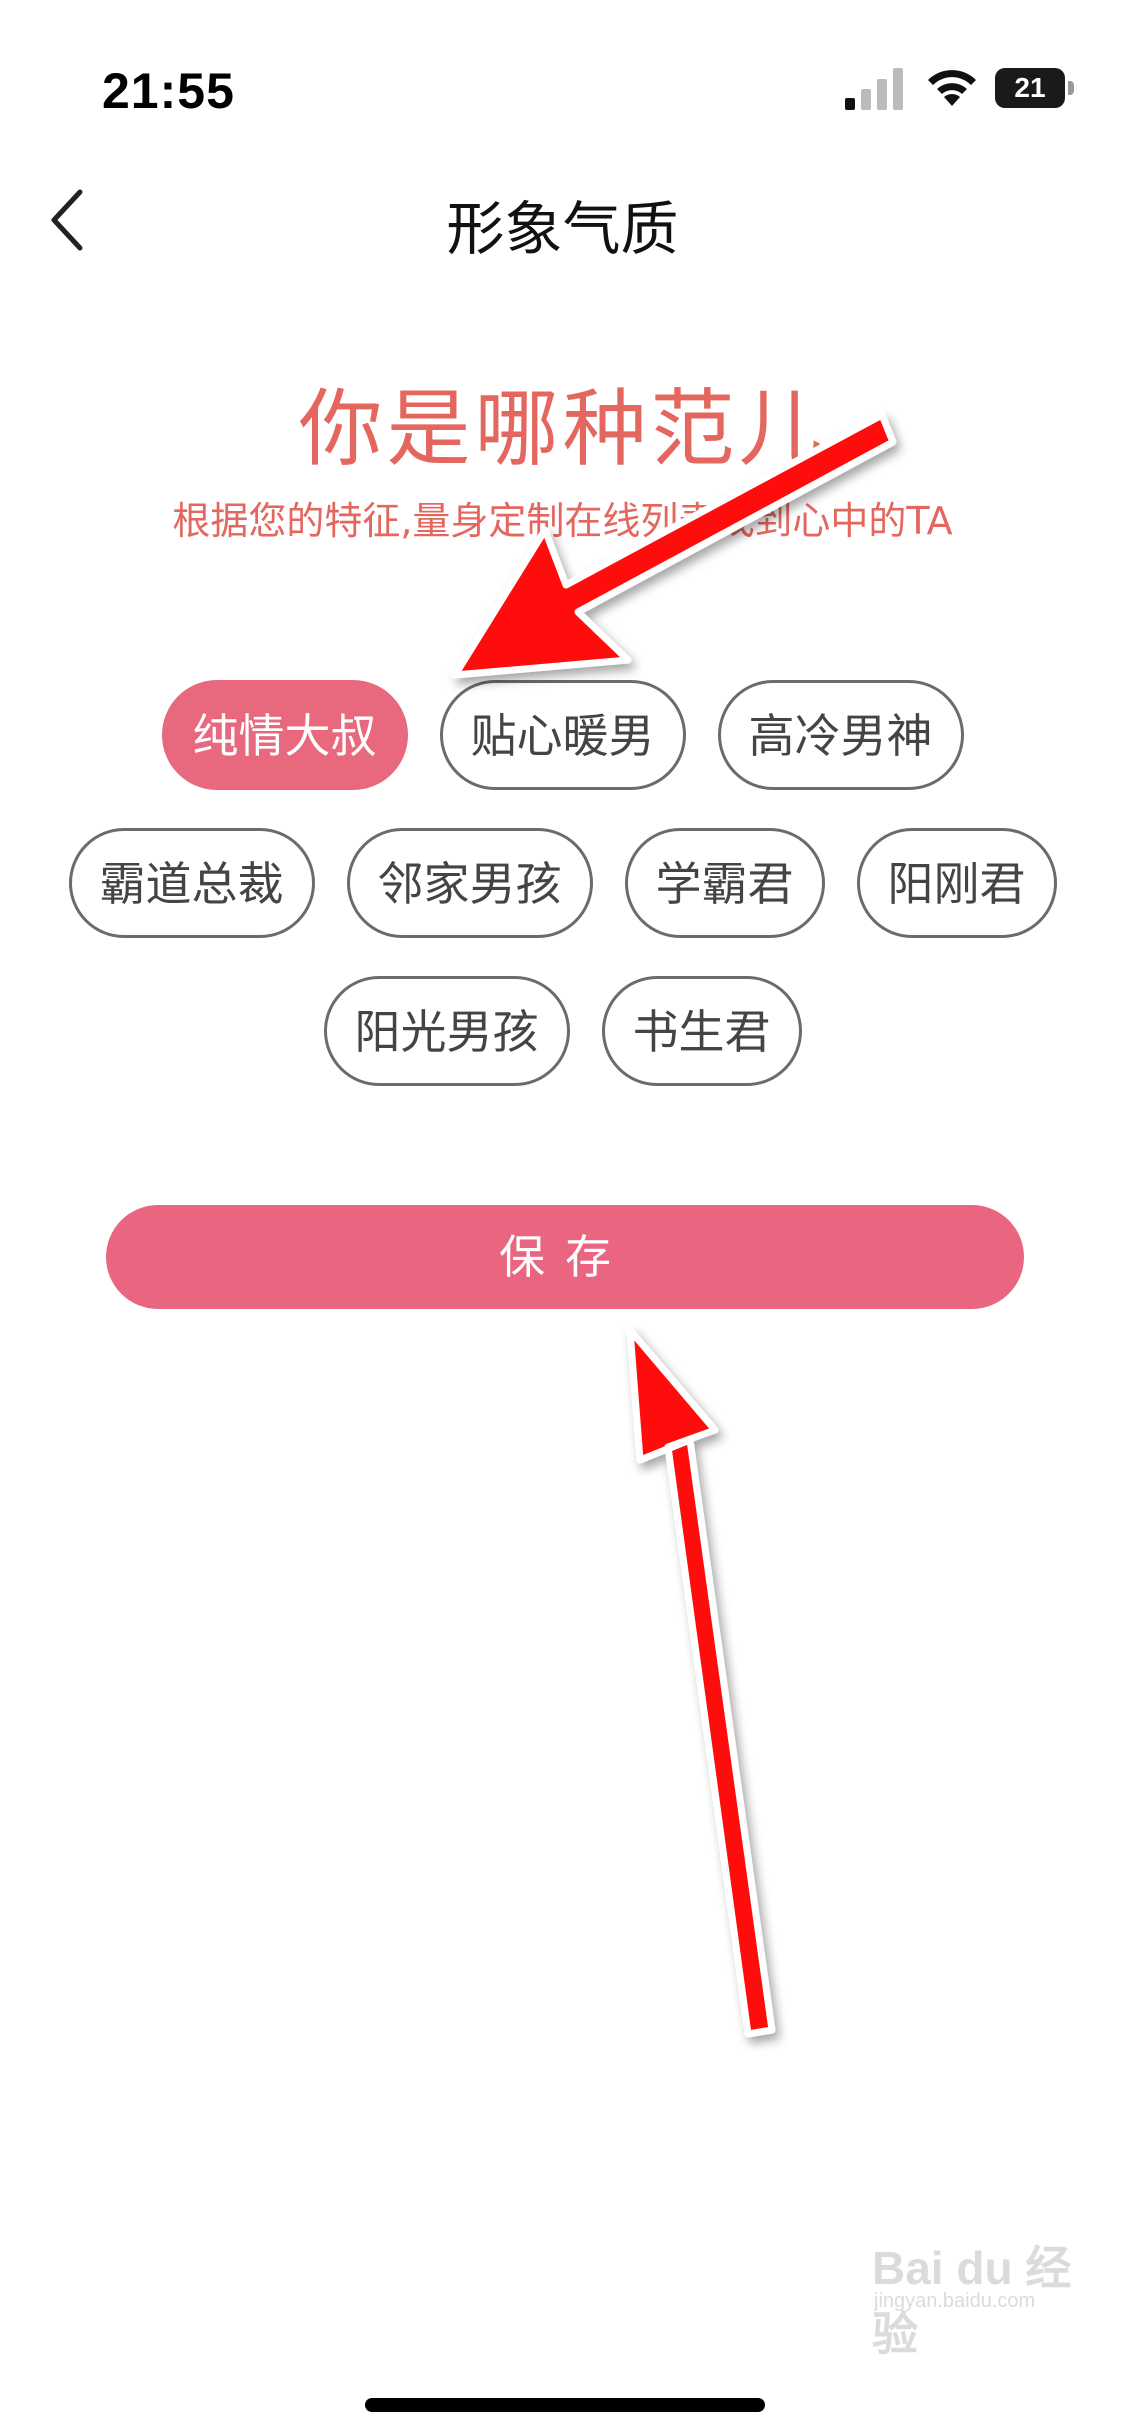  What do you see at coordinates (446, 1031) in the screenshot?
I see `tag-chip: 阳光男孩` at bounding box center [446, 1031].